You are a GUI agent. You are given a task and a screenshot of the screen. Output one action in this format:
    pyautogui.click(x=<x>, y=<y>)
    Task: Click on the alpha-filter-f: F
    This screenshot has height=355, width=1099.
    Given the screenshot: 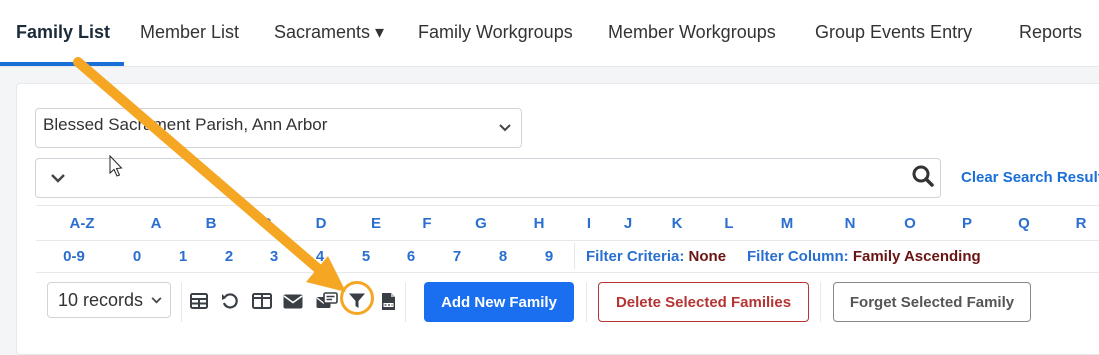 What is the action you would take?
    pyautogui.click(x=426, y=223)
    